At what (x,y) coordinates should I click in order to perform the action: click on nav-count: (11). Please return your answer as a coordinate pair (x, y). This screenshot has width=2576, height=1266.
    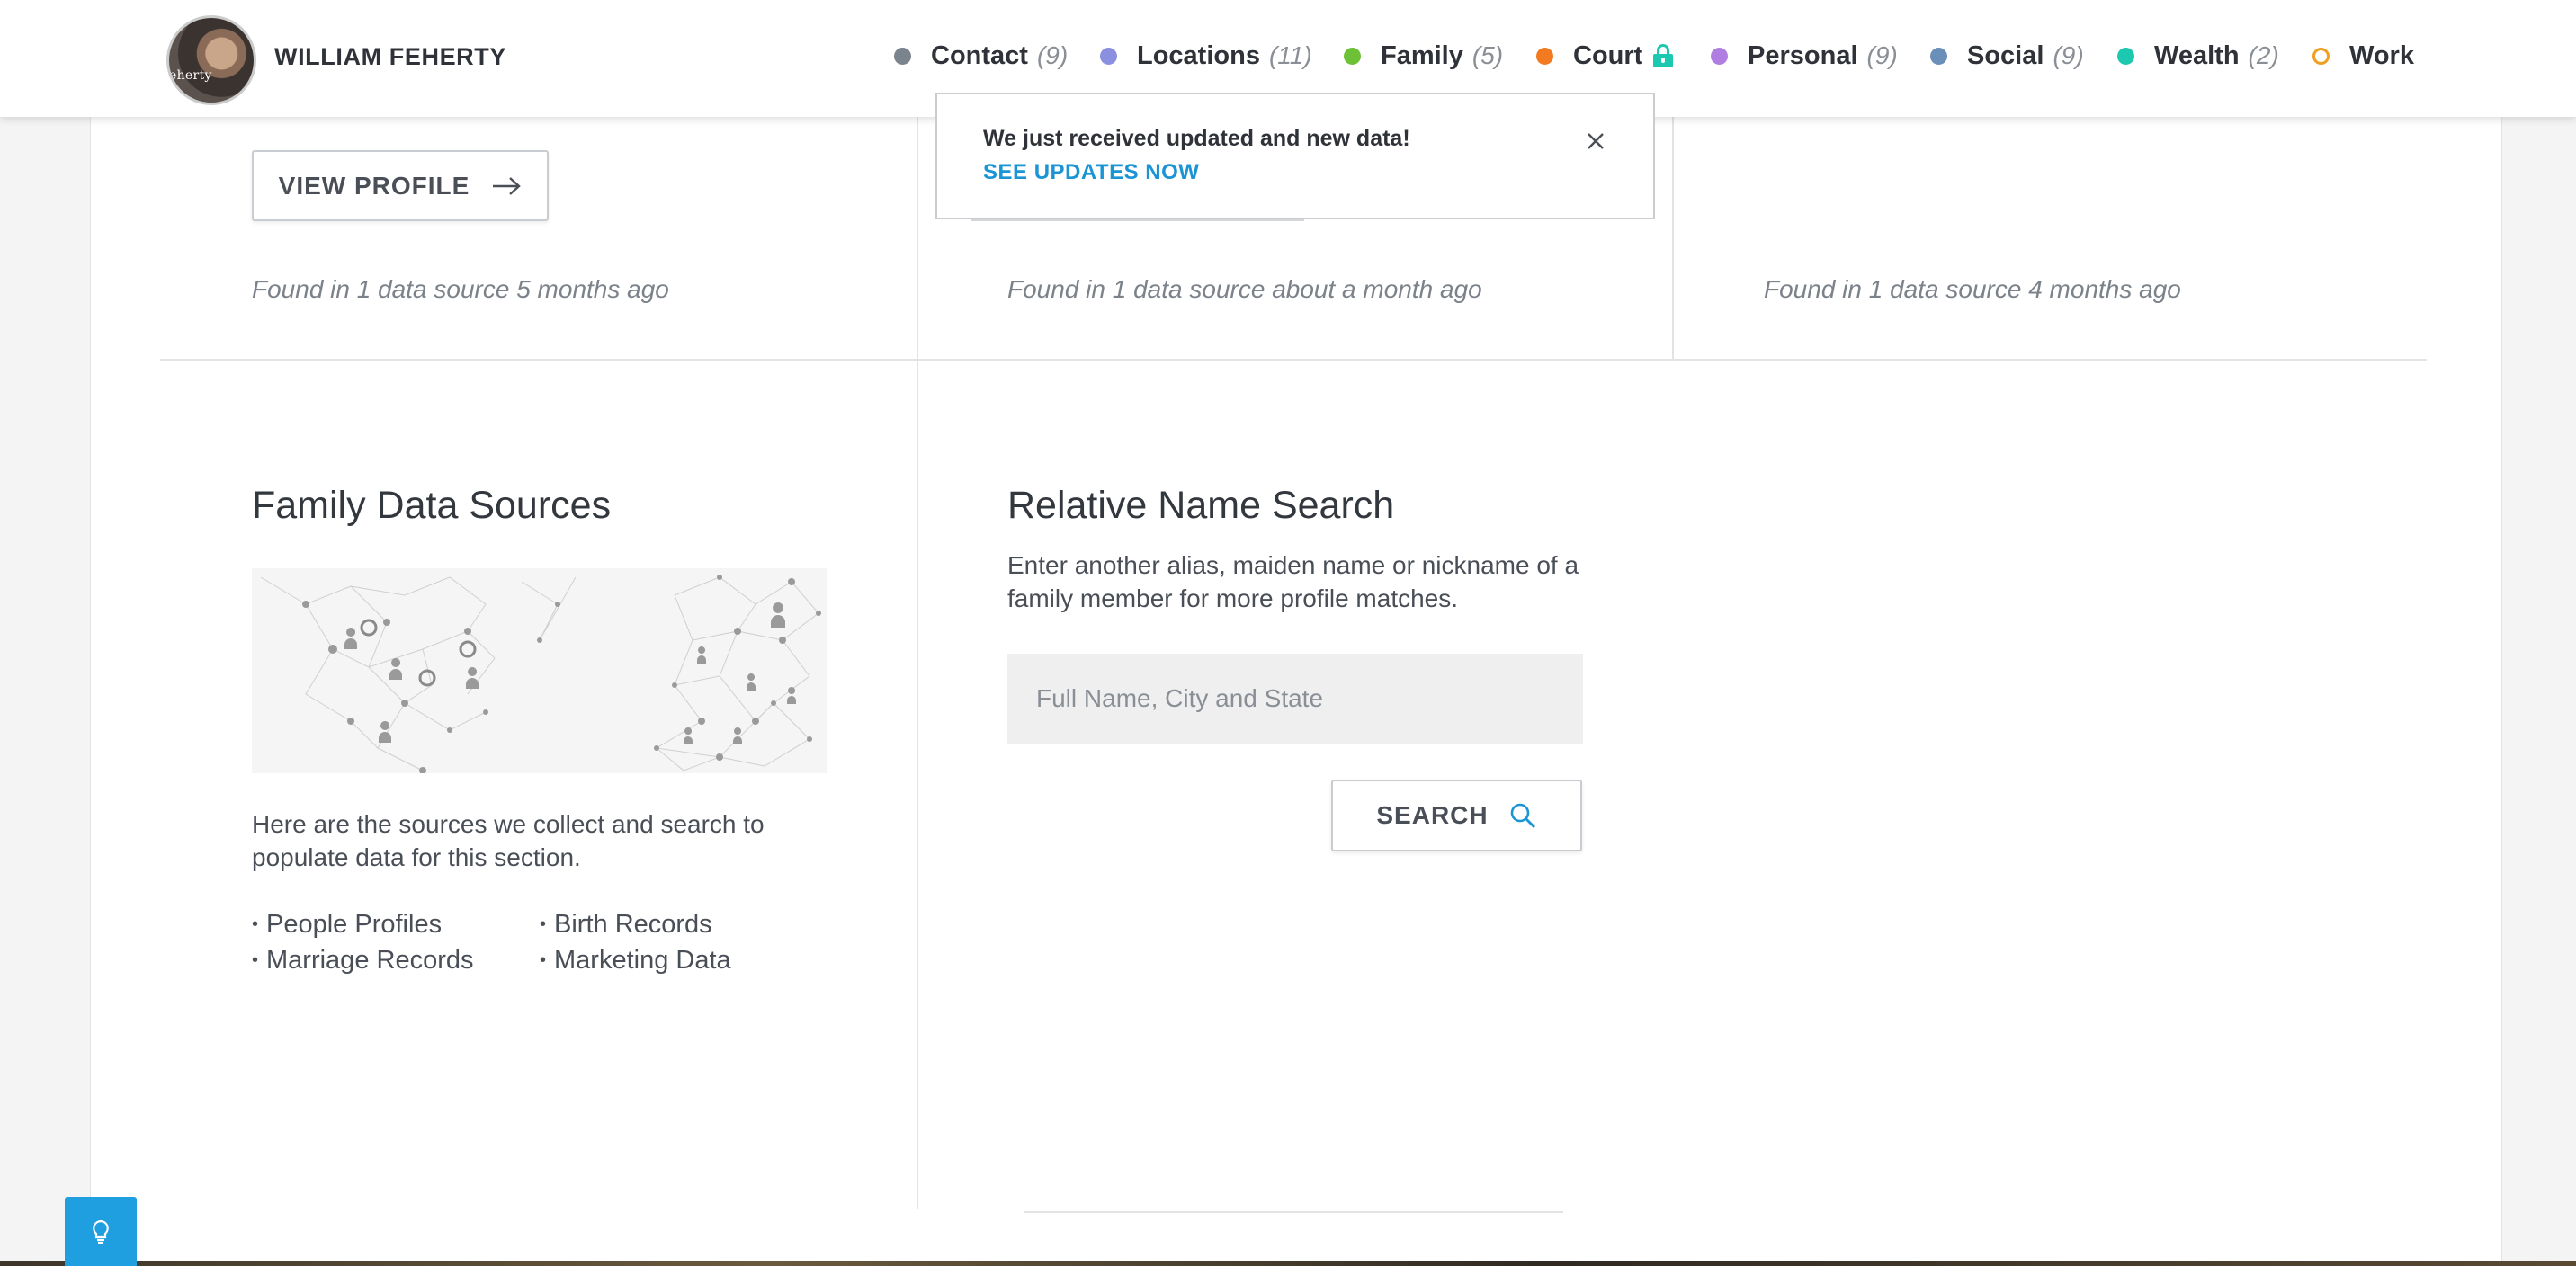
    Looking at the image, I should click on (1290, 55).